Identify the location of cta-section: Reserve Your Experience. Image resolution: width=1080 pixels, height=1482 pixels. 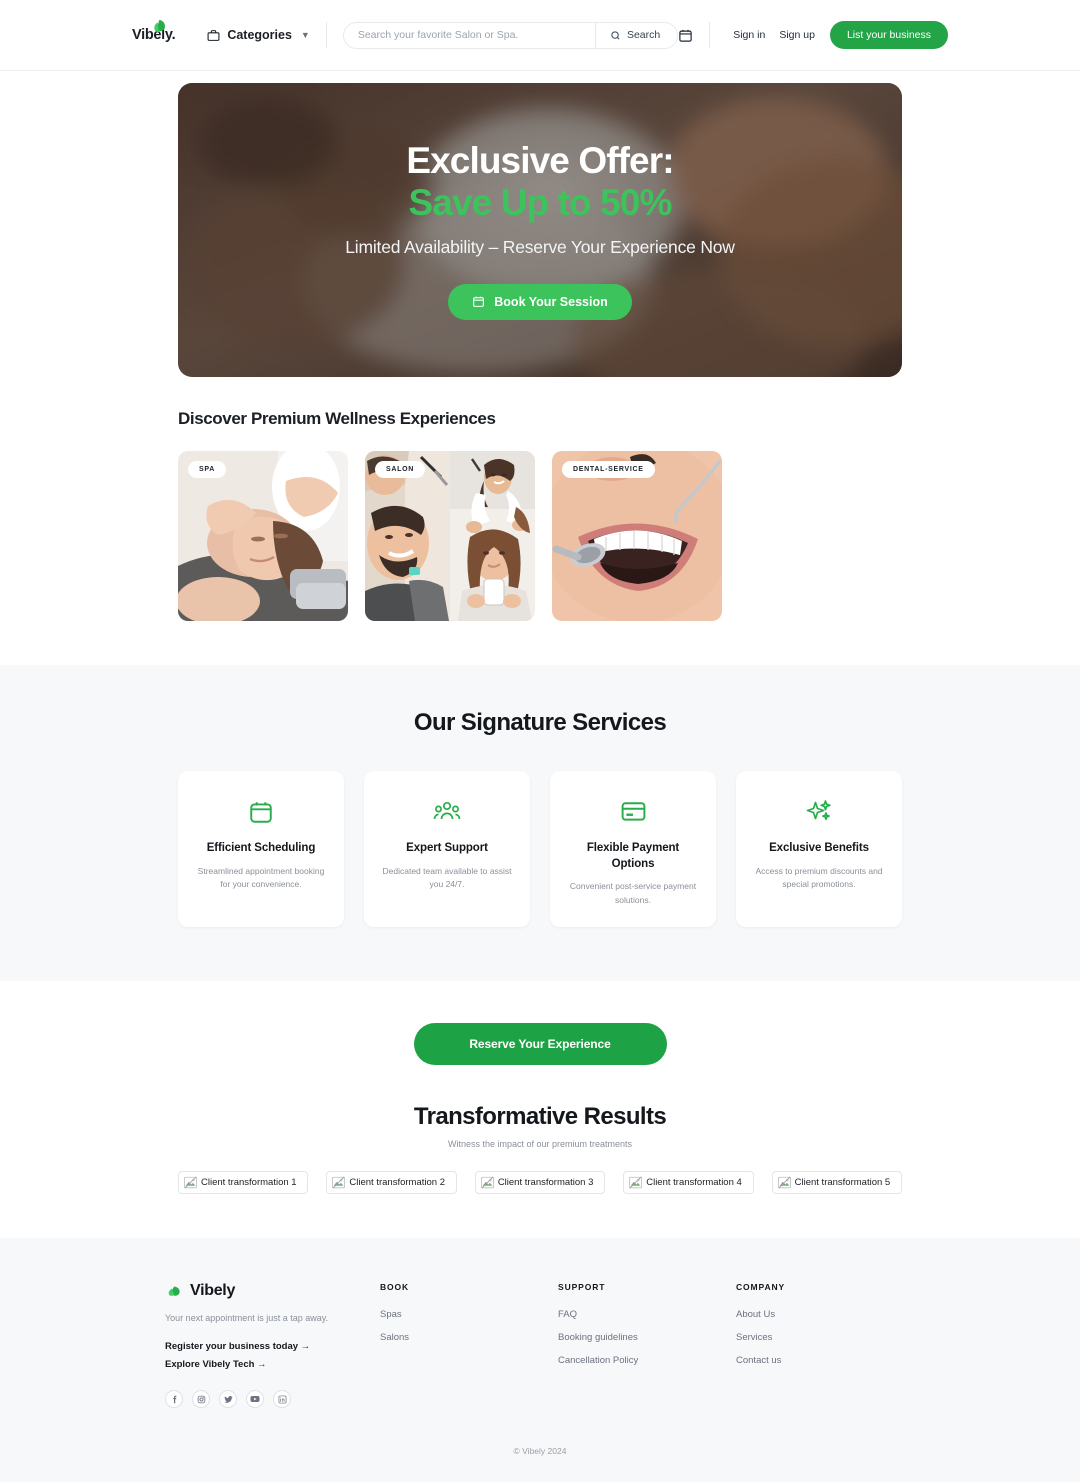
(540, 1023).